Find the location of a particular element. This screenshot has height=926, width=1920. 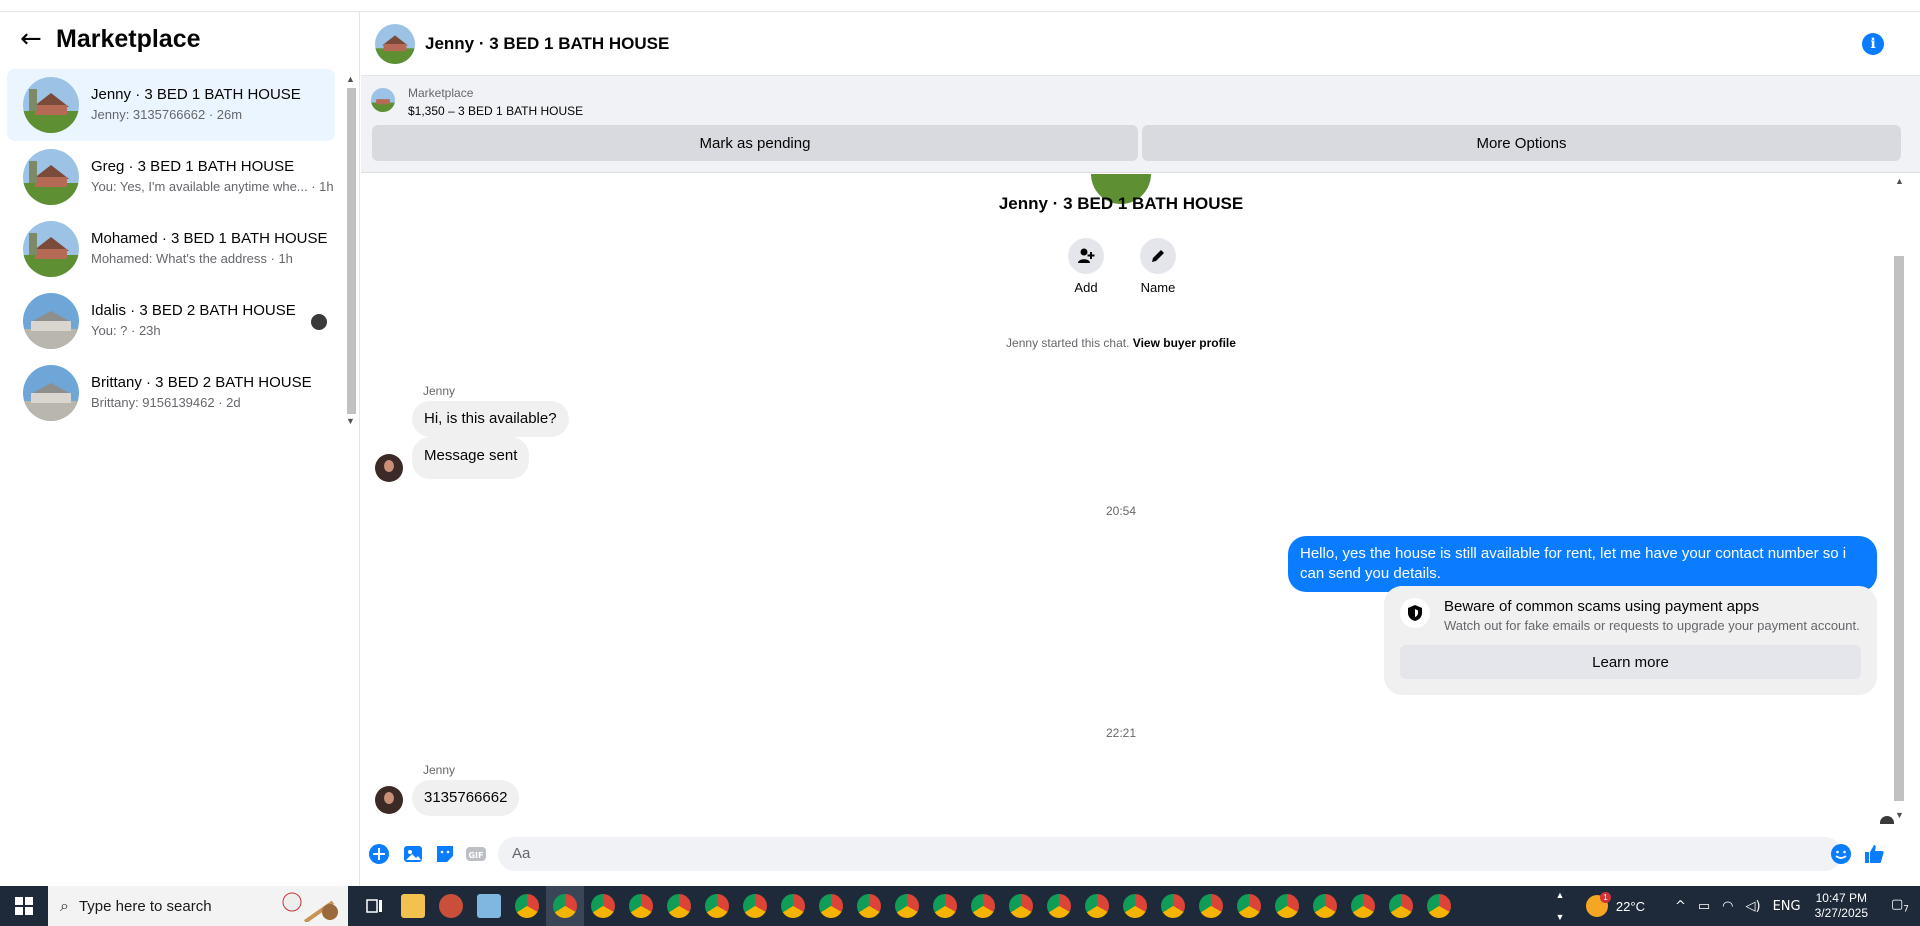

chat-header: Jenny · 3 BED 1 BATH HOUSE i is located at coordinates (1140, 44).